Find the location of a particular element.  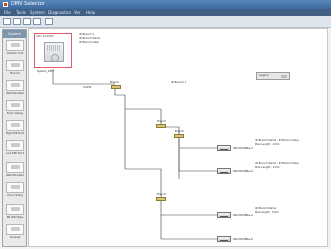

window-title: DMV Selector is located at coordinates (28, 4).